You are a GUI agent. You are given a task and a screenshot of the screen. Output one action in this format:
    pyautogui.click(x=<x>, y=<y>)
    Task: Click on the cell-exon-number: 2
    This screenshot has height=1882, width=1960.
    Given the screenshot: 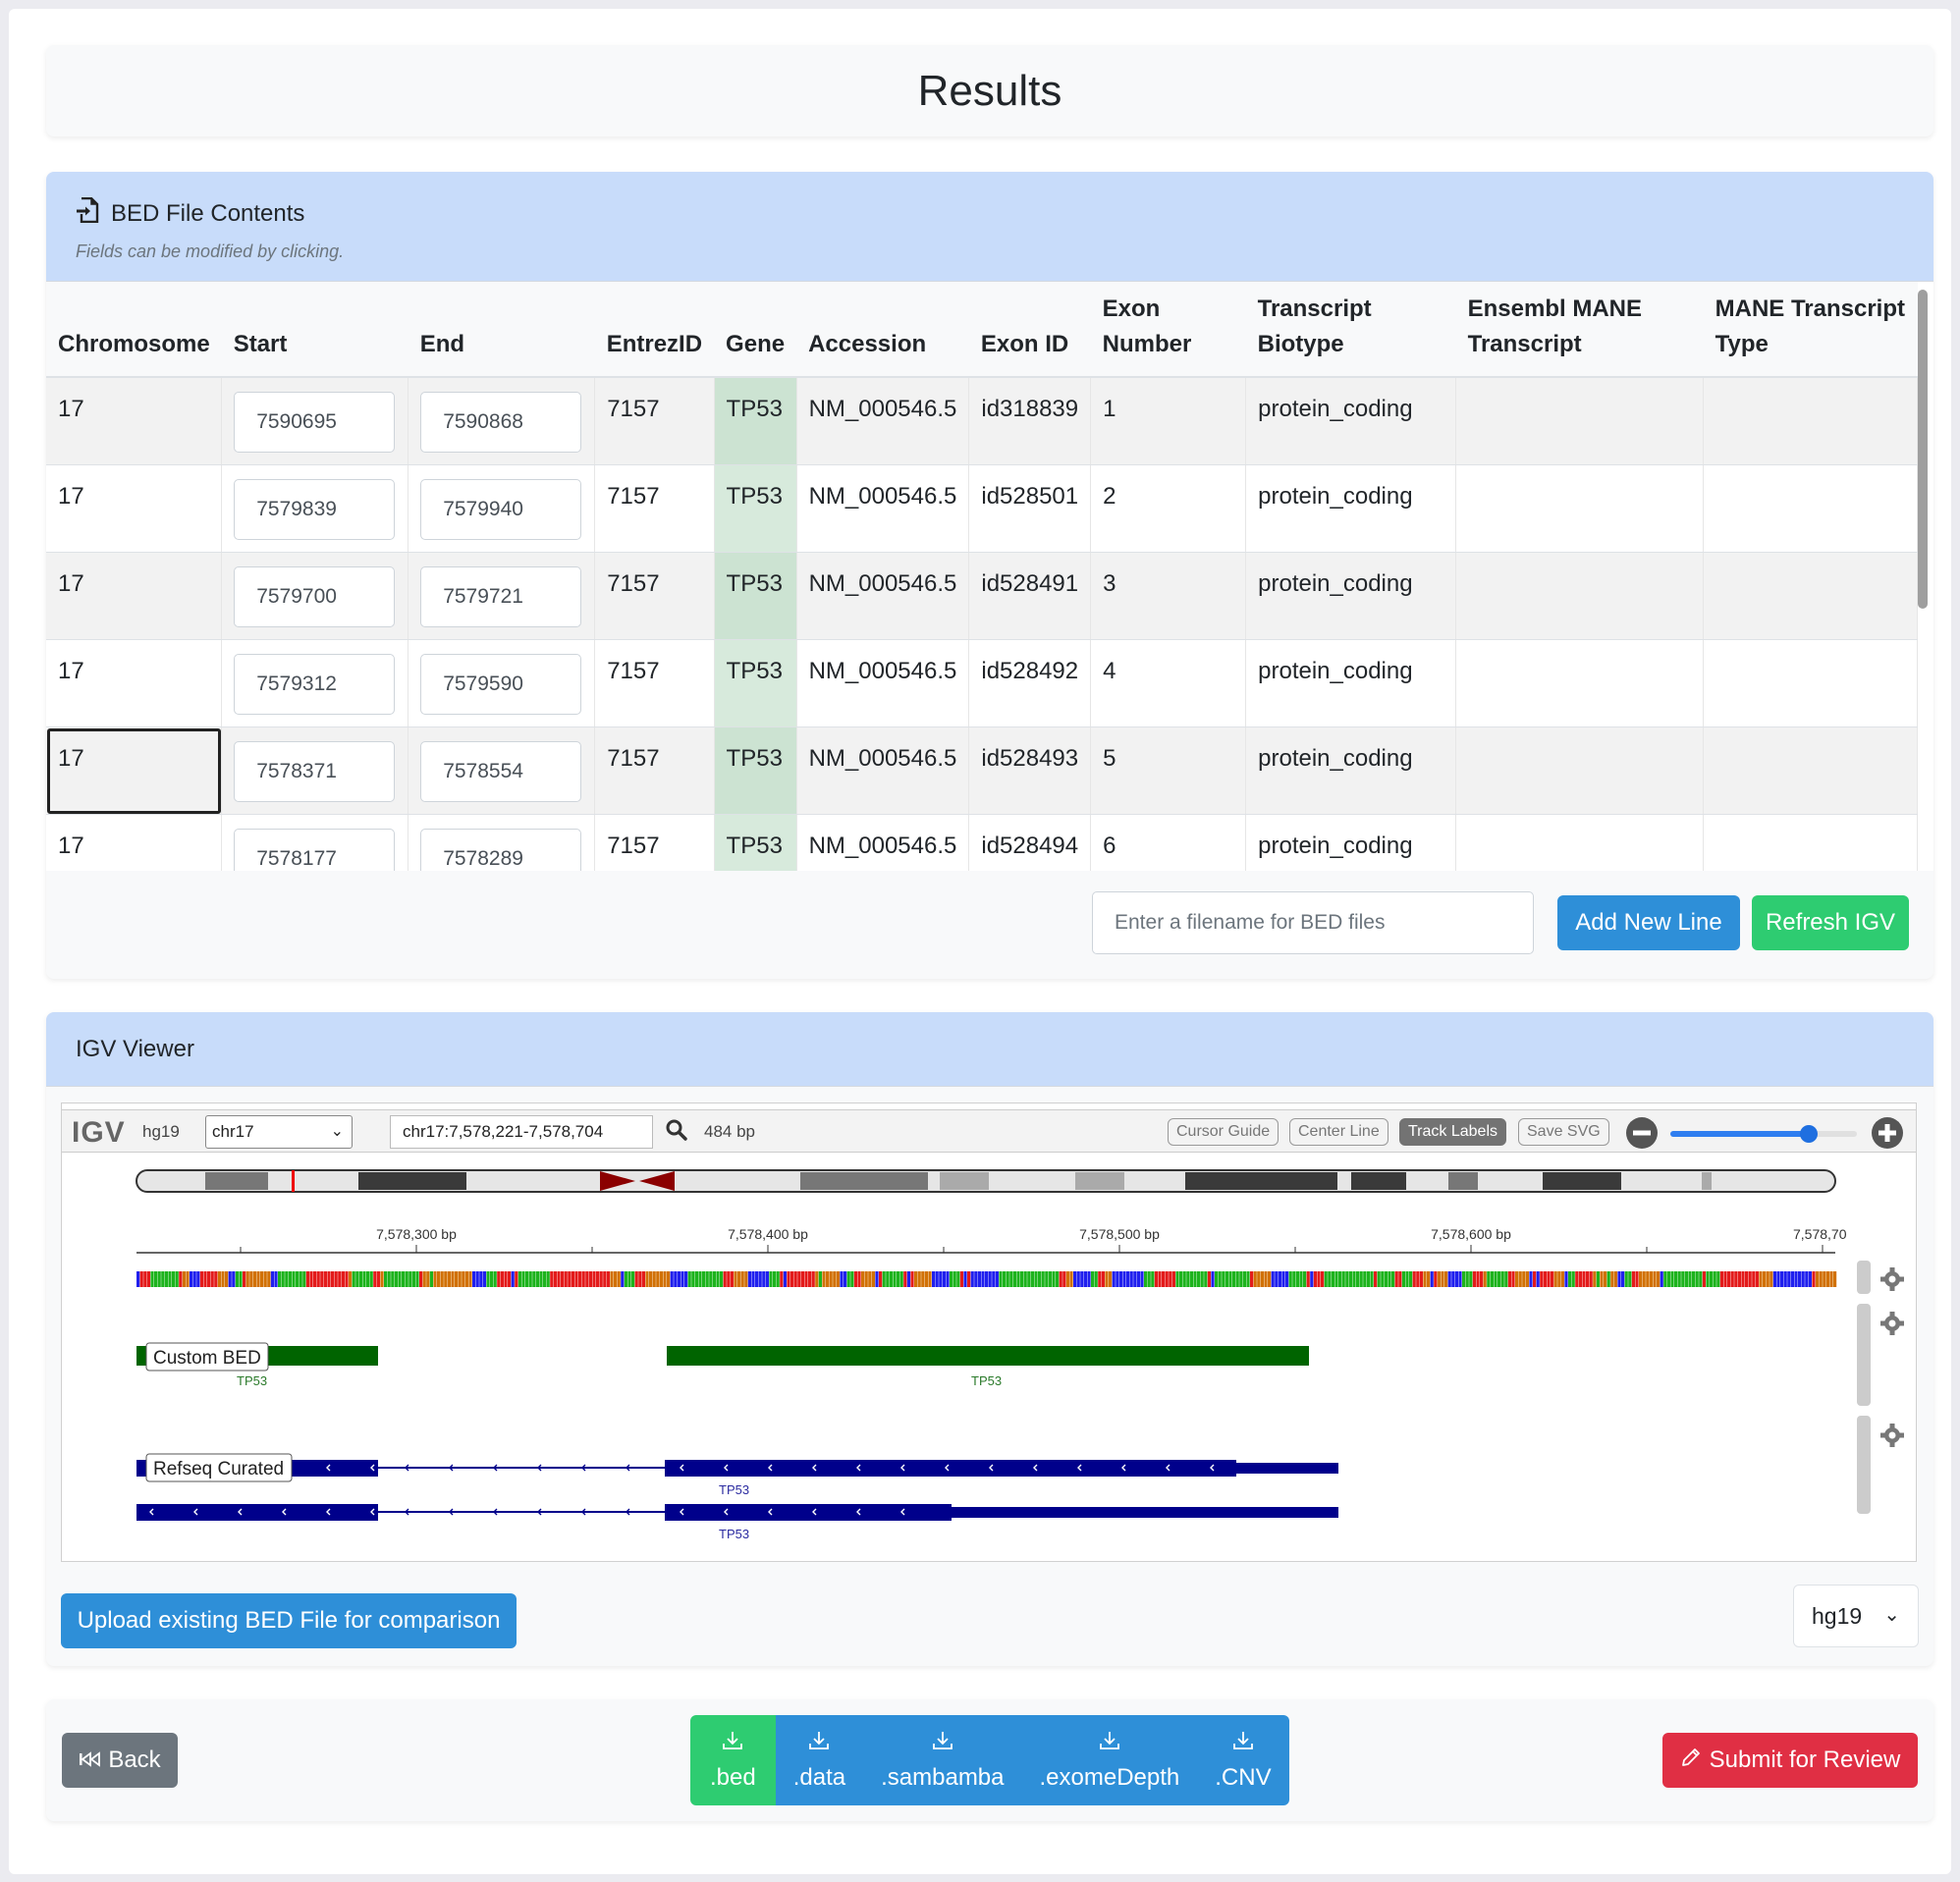 What is the action you would take?
    pyautogui.click(x=1168, y=508)
    